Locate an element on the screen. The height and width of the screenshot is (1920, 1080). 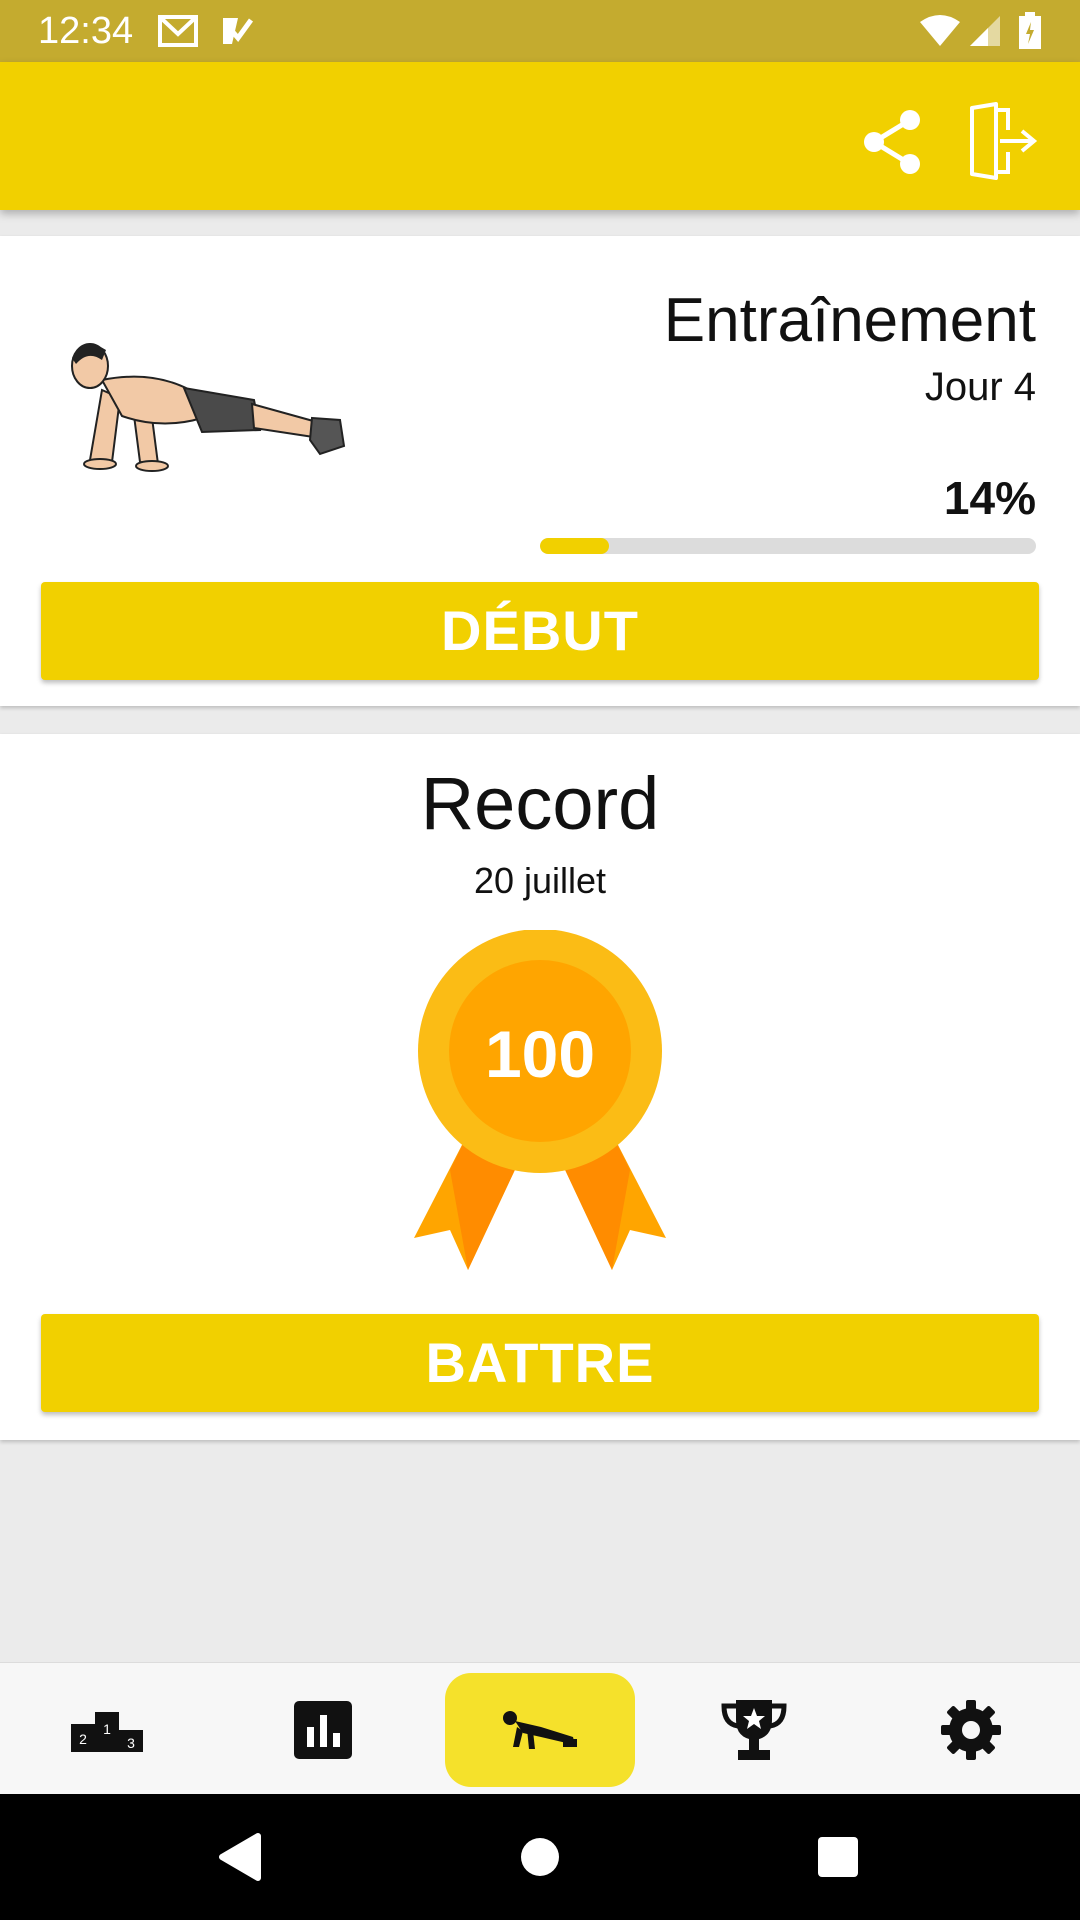
share-icon is located at coordinates (892, 142).